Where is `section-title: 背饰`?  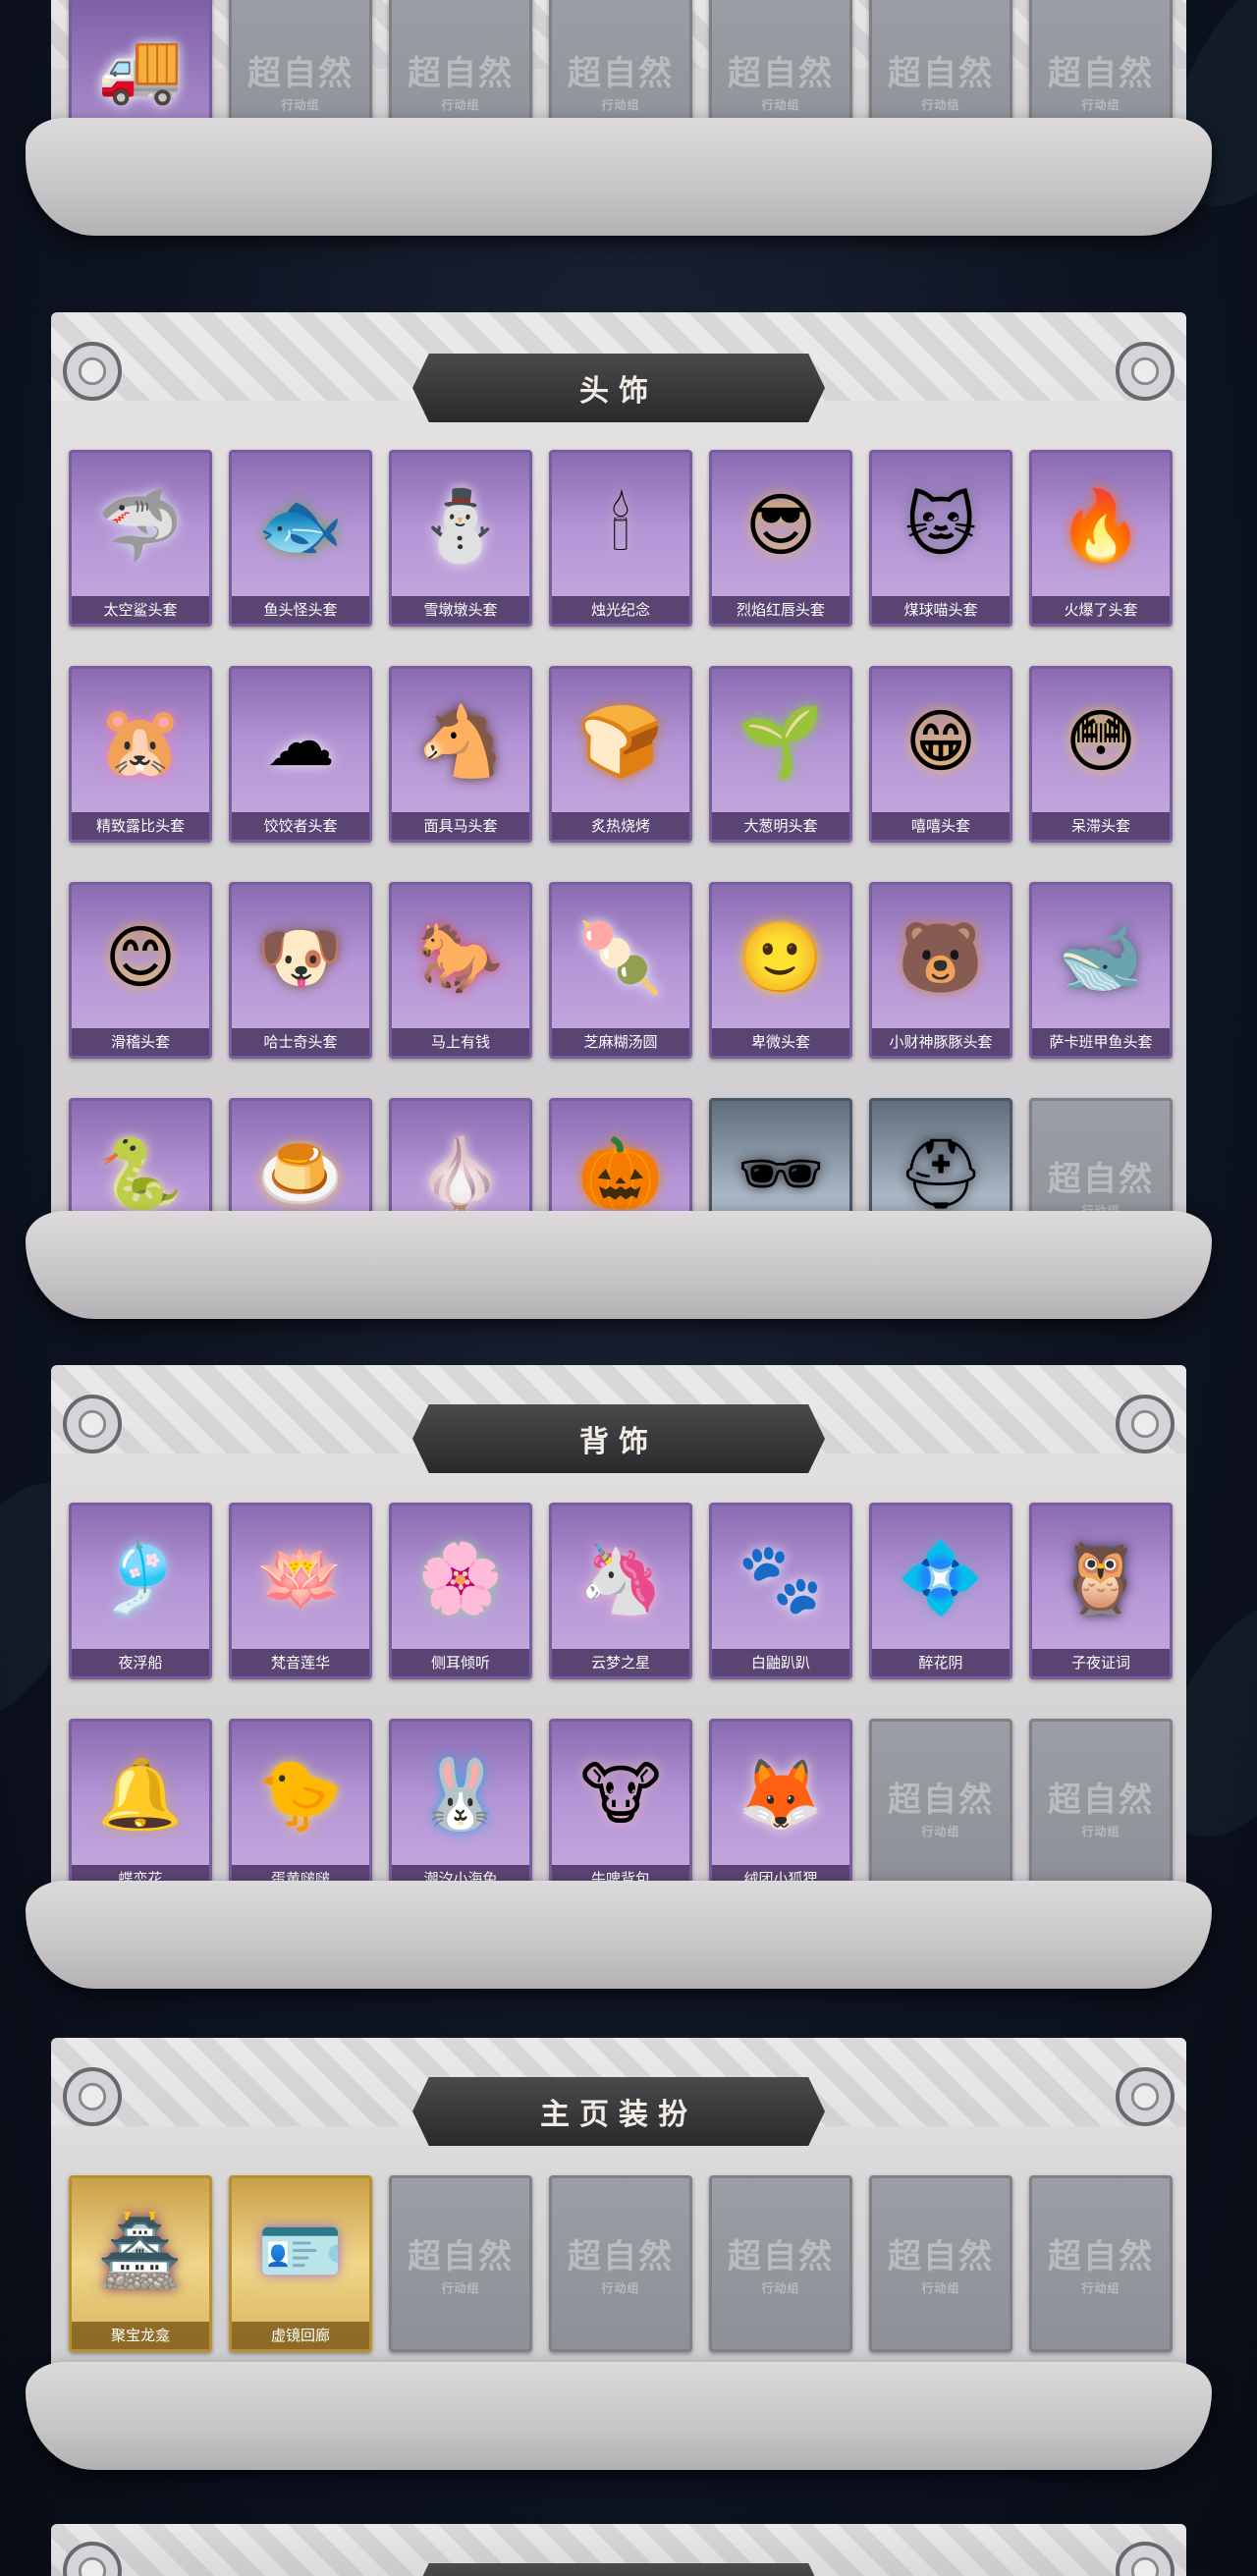 section-title: 背饰 is located at coordinates (619, 1442).